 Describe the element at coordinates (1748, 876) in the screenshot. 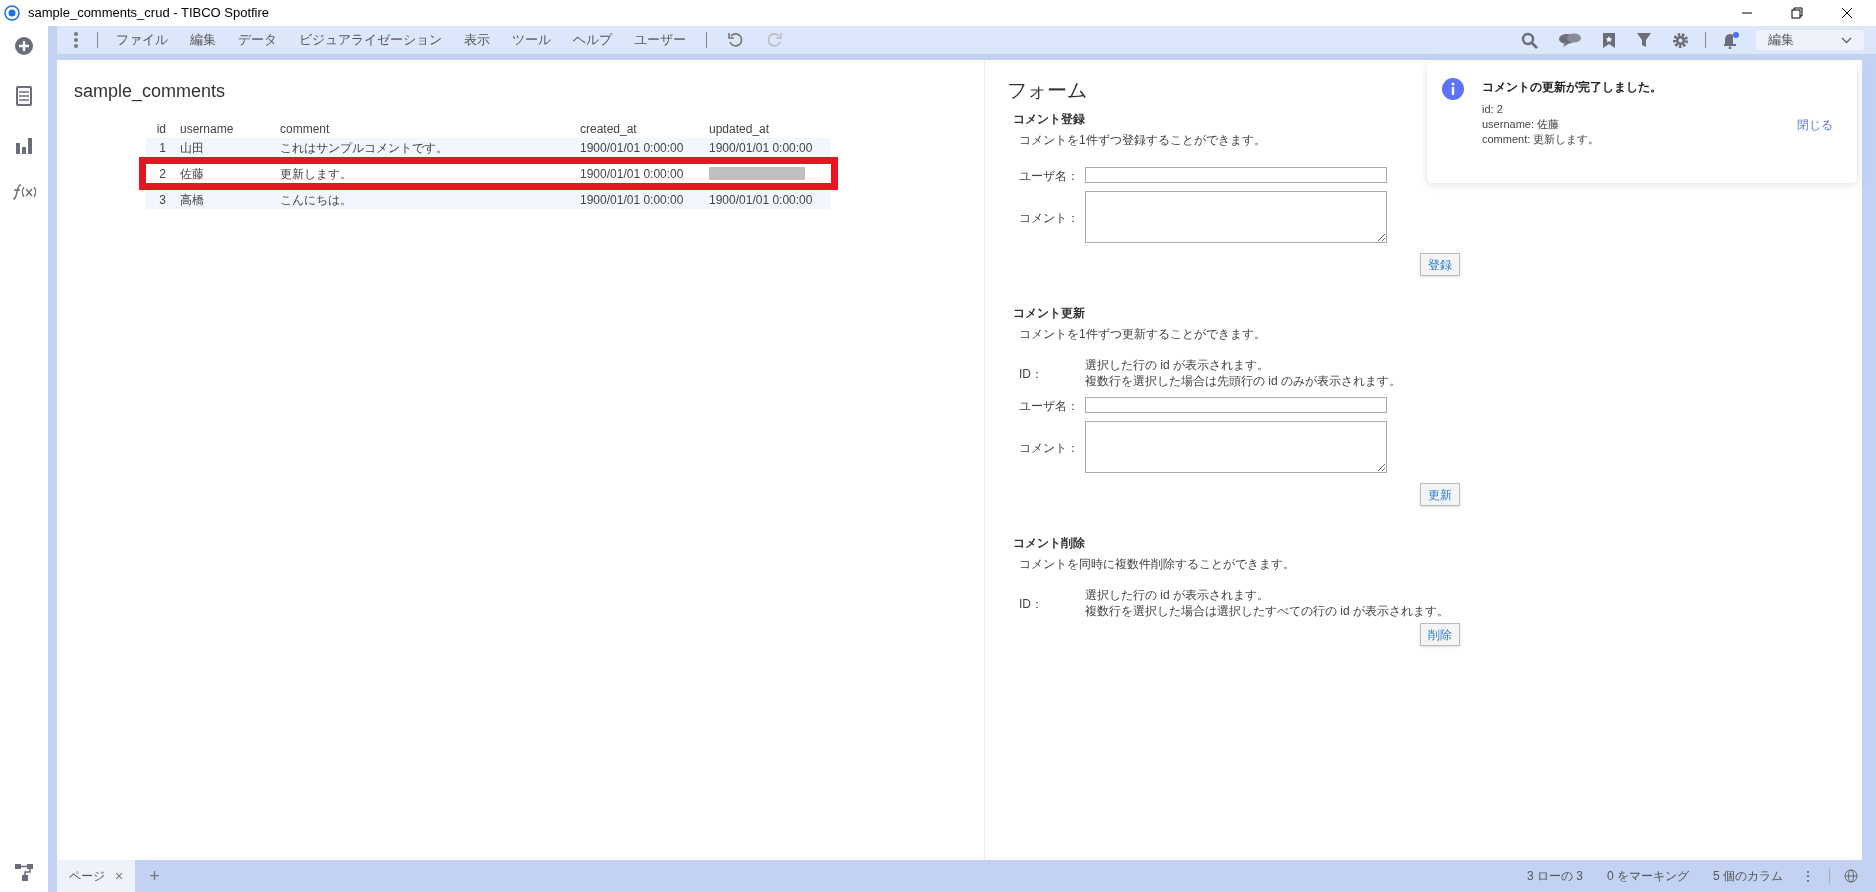

I see `status-text: 5 個のカラム` at that location.